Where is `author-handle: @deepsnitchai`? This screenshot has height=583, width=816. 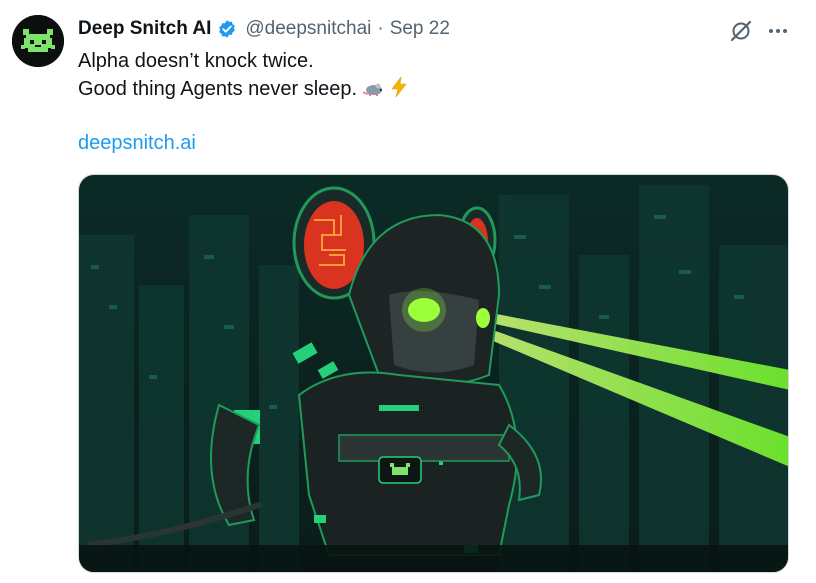
author-handle: @deepsnitchai is located at coordinates (308, 29).